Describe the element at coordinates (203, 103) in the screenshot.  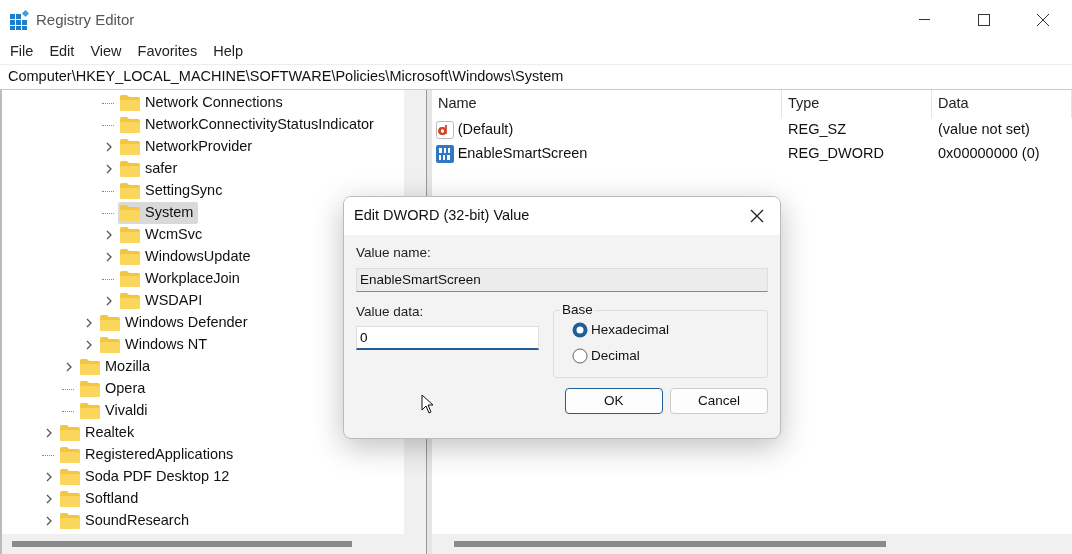
I see `tree-item: Network Connections` at that location.